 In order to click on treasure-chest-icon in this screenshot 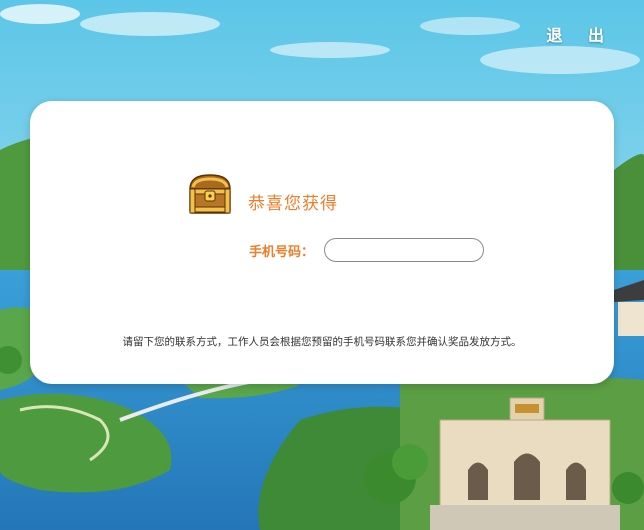, I will do `click(210, 194)`.